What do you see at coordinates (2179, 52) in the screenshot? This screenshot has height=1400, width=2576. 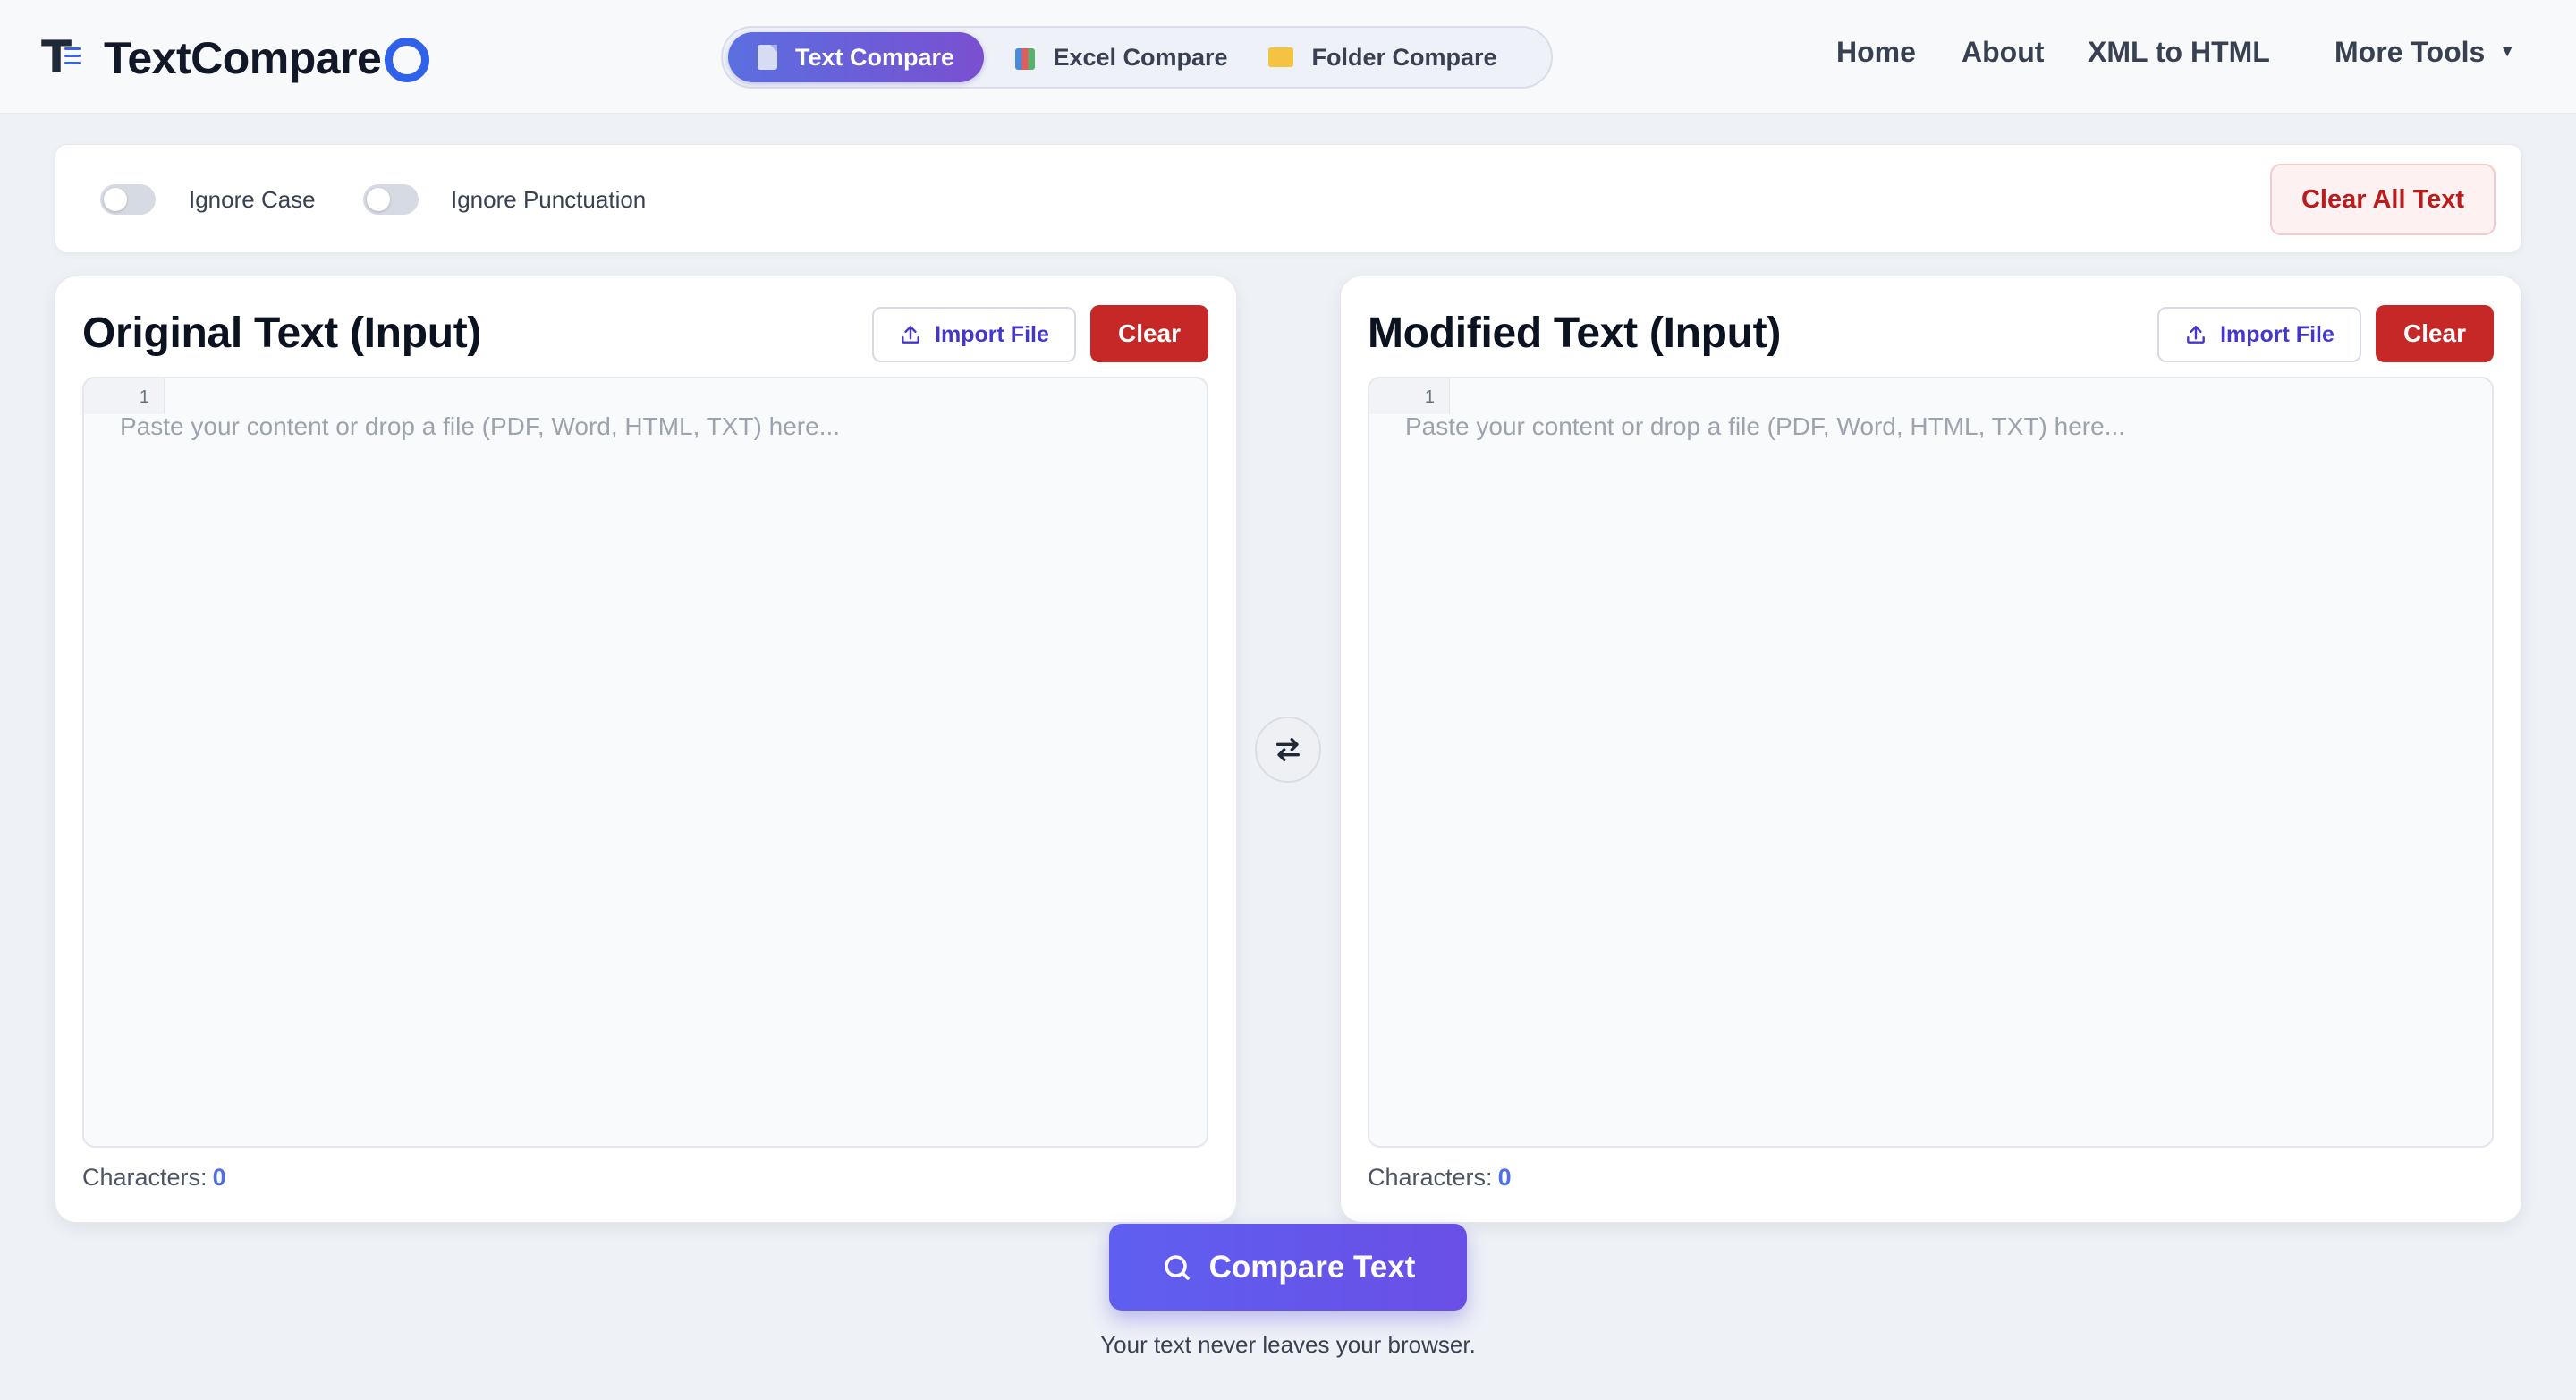 I see `nav-xml-to-html: XML to HTML` at bounding box center [2179, 52].